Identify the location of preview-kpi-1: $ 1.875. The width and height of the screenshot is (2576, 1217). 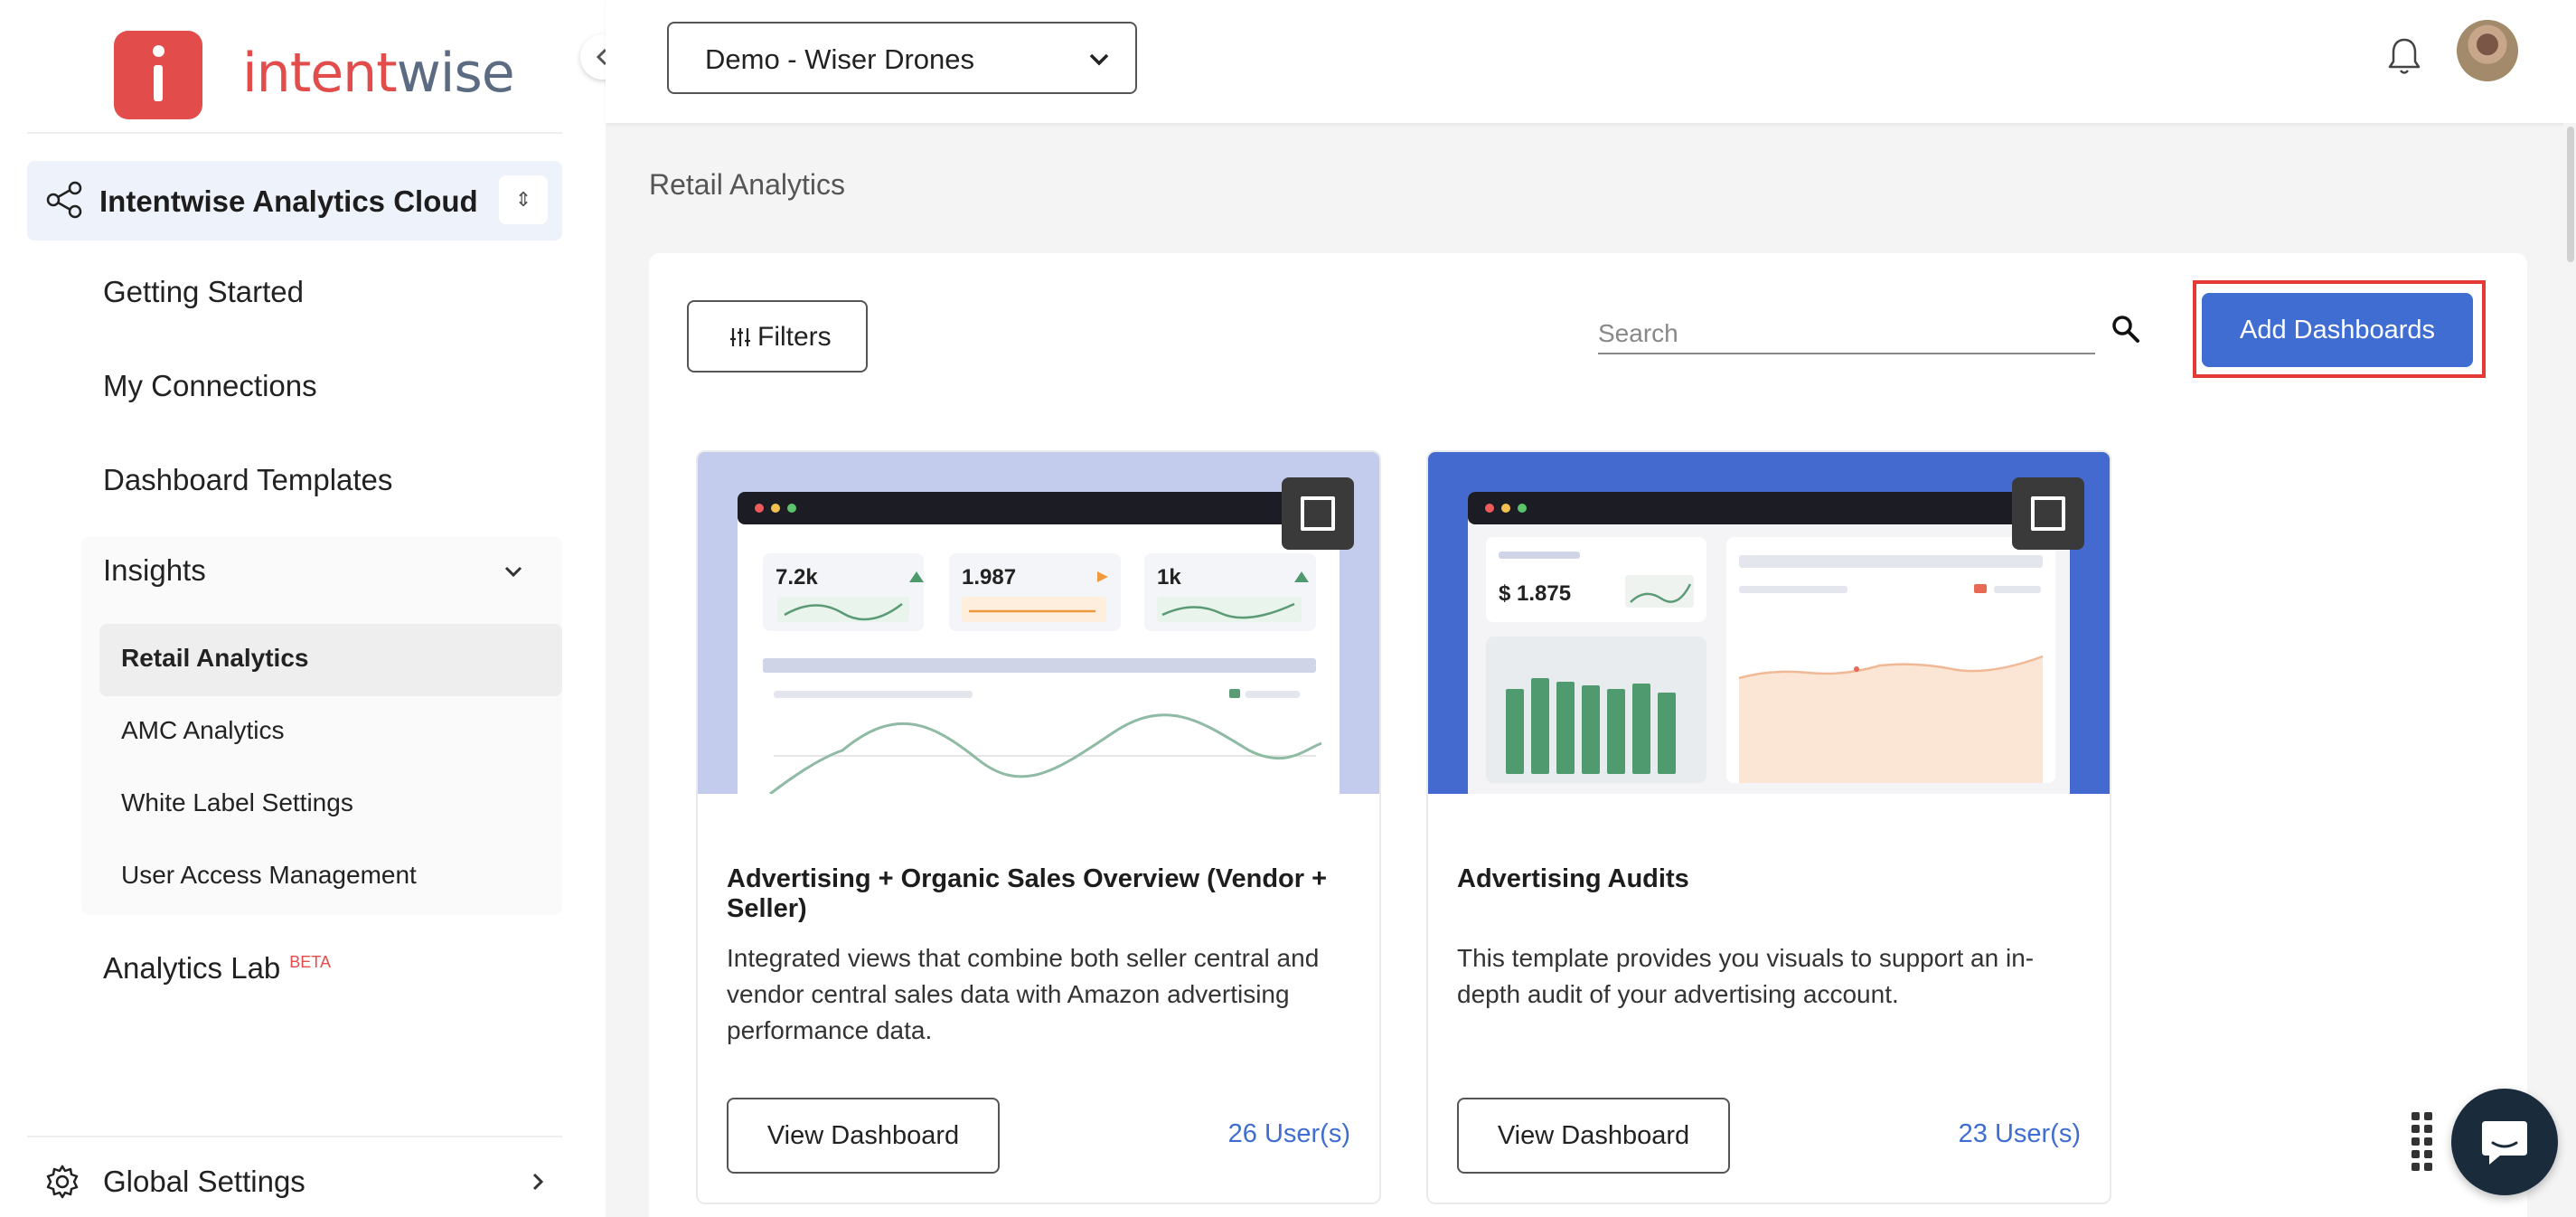
(1535, 593).